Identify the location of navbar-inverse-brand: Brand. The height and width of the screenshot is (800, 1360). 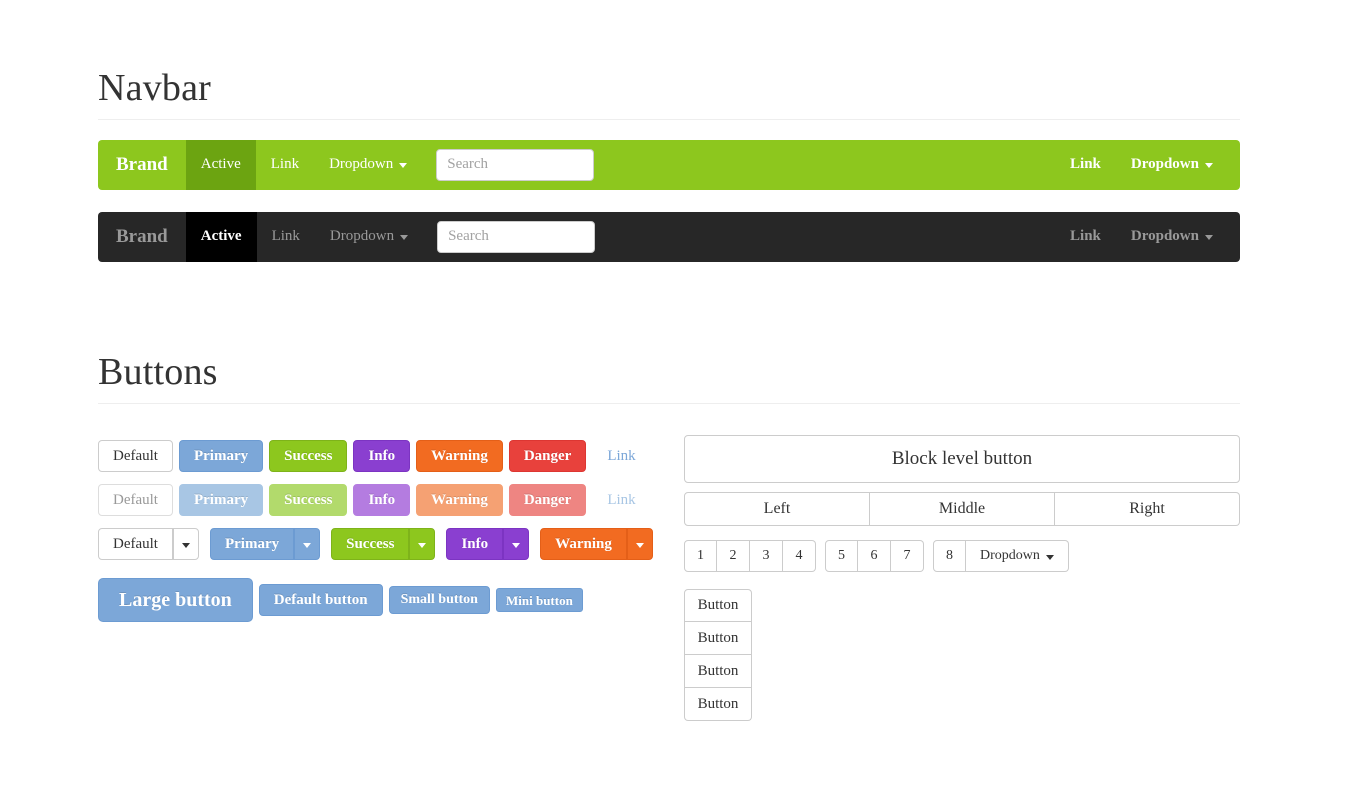
(142, 237).